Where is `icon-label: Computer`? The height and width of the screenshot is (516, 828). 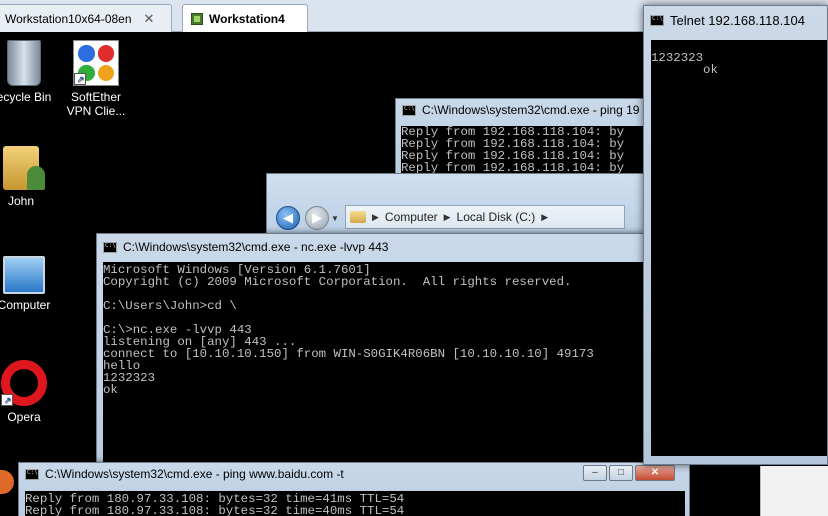
icon-label: Computer is located at coordinates (25, 305).